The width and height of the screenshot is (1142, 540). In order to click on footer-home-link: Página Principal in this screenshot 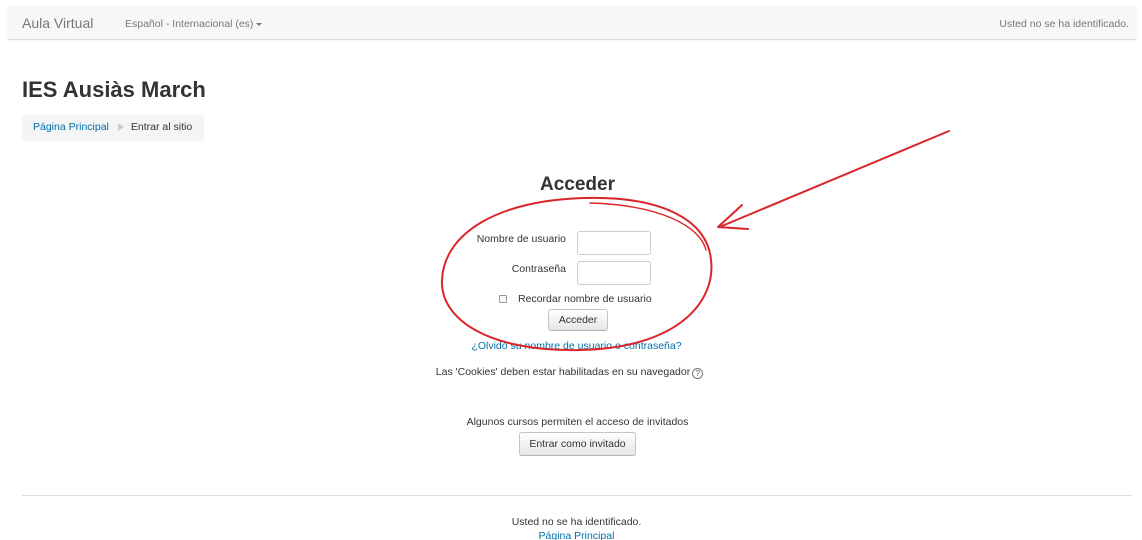, I will do `click(571, 535)`.